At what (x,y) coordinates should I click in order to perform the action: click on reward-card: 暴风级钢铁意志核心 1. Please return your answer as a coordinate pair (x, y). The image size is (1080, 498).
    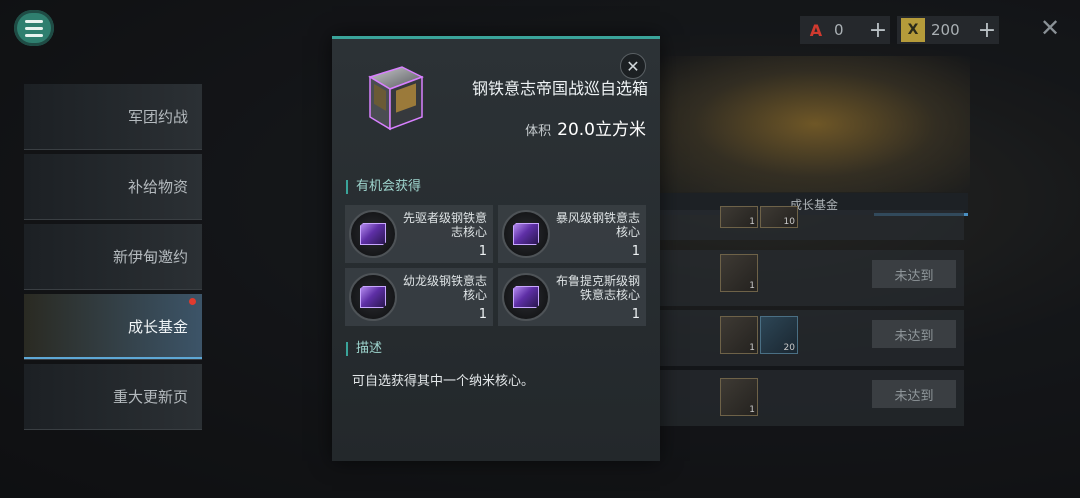
    Looking at the image, I should click on (572, 234).